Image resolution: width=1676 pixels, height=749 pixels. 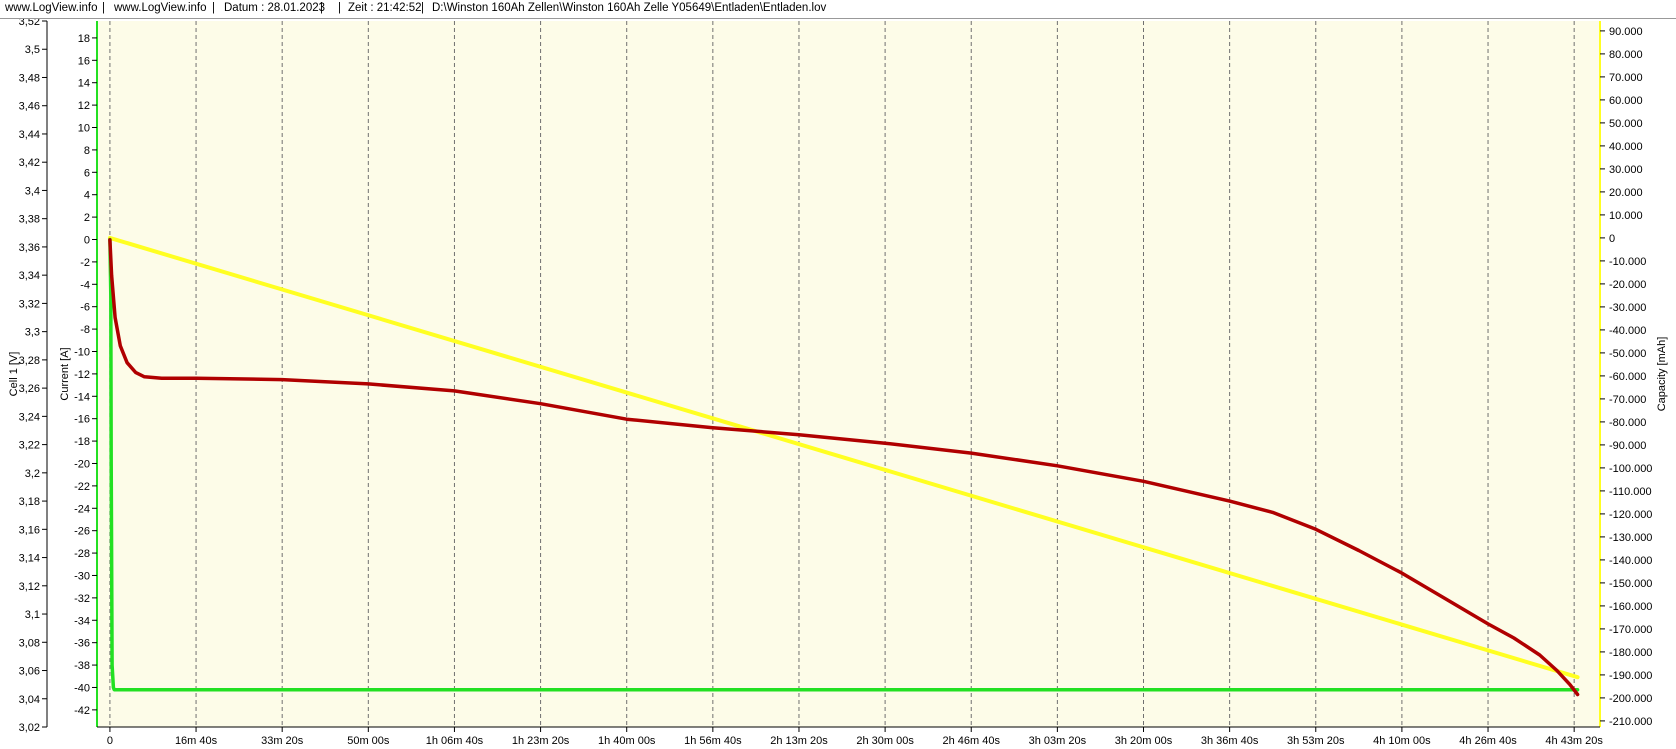 I want to click on x-tick-label: 4h 43m 20s, so click(x=1574, y=741).